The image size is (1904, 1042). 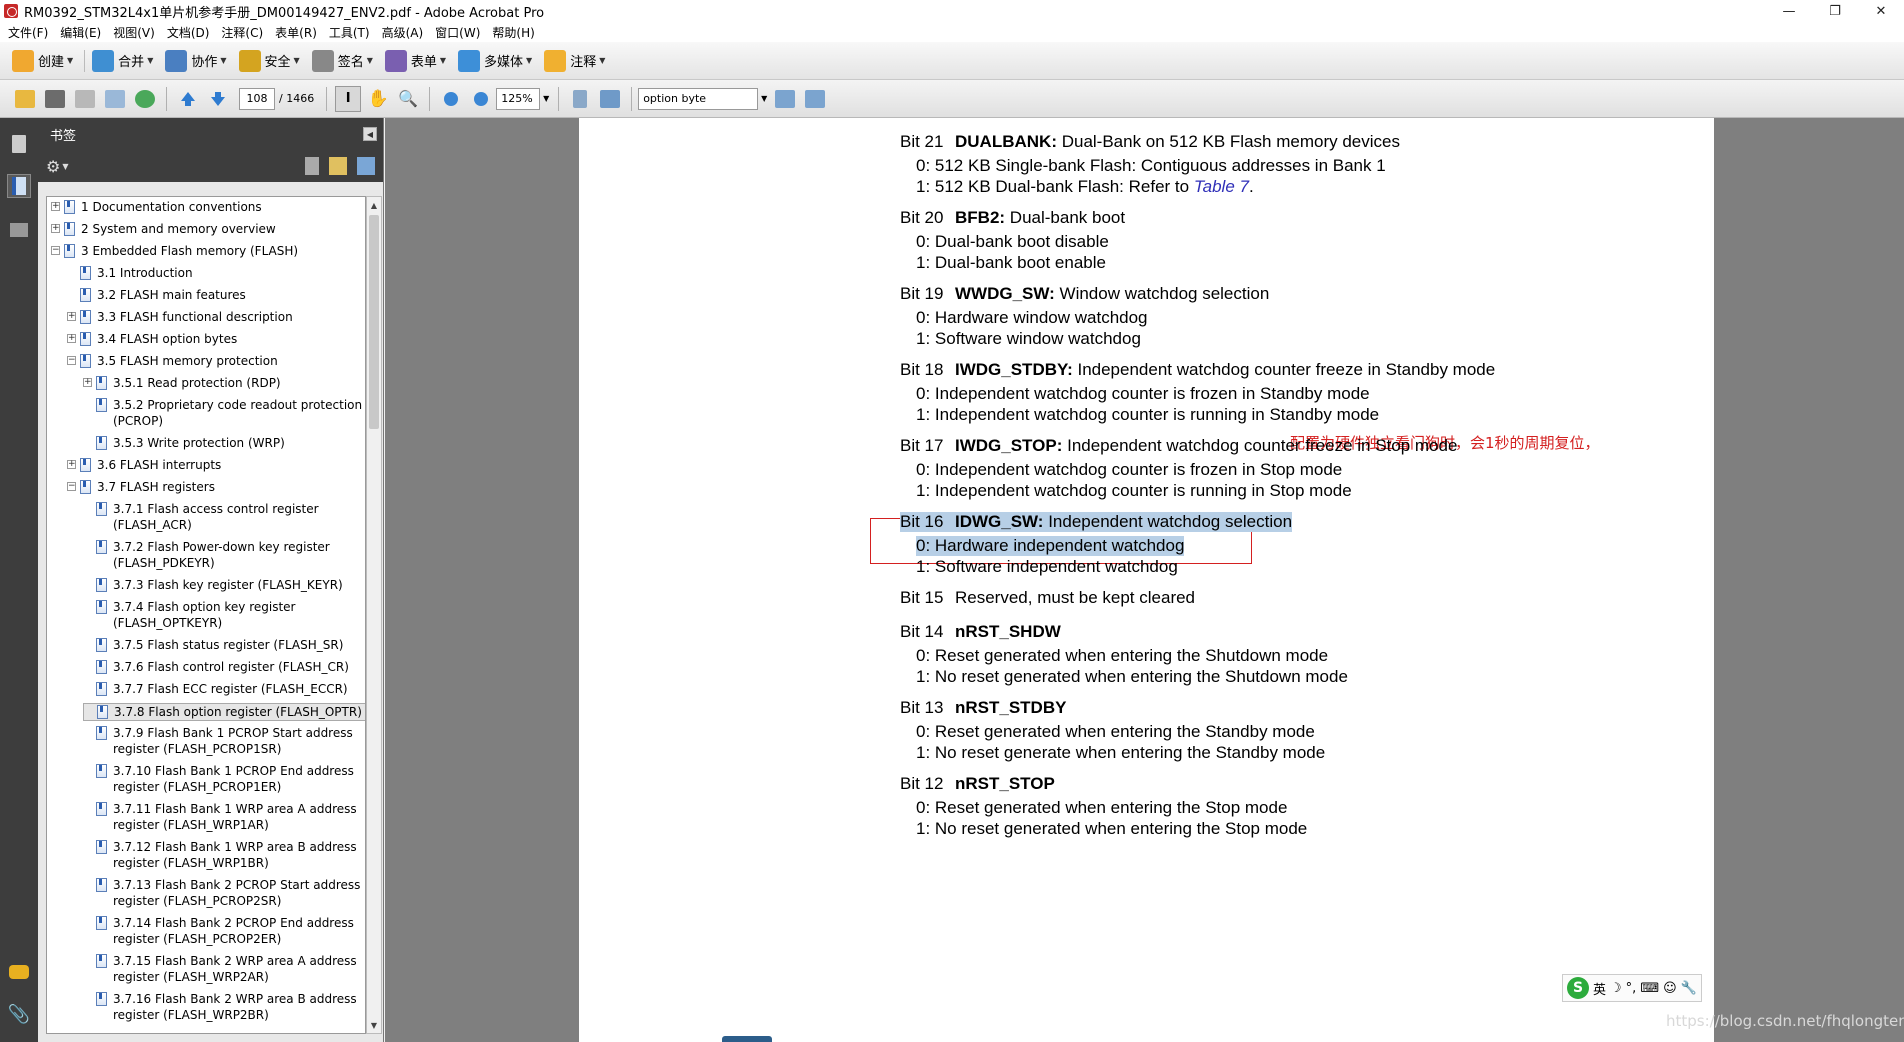 What do you see at coordinates (1649, 988) in the screenshot?
I see `keyboard-icon: ⌨` at bounding box center [1649, 988].